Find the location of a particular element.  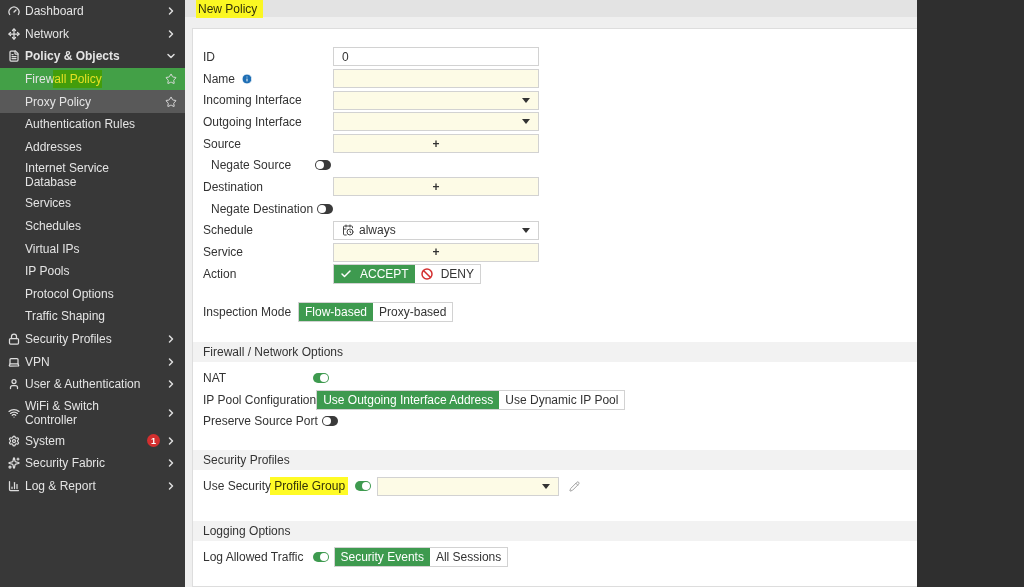

input-field: 0 is located at coordinates (436, 57).